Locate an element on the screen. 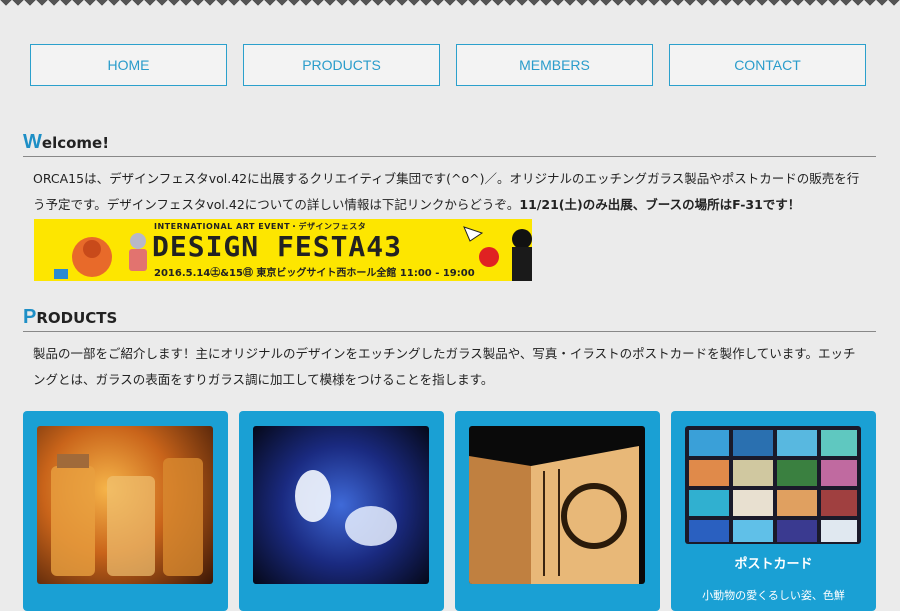 This screenshot has width=900, height=611. nav-members-link: MEMBERS is located at coordinates (554, 65).